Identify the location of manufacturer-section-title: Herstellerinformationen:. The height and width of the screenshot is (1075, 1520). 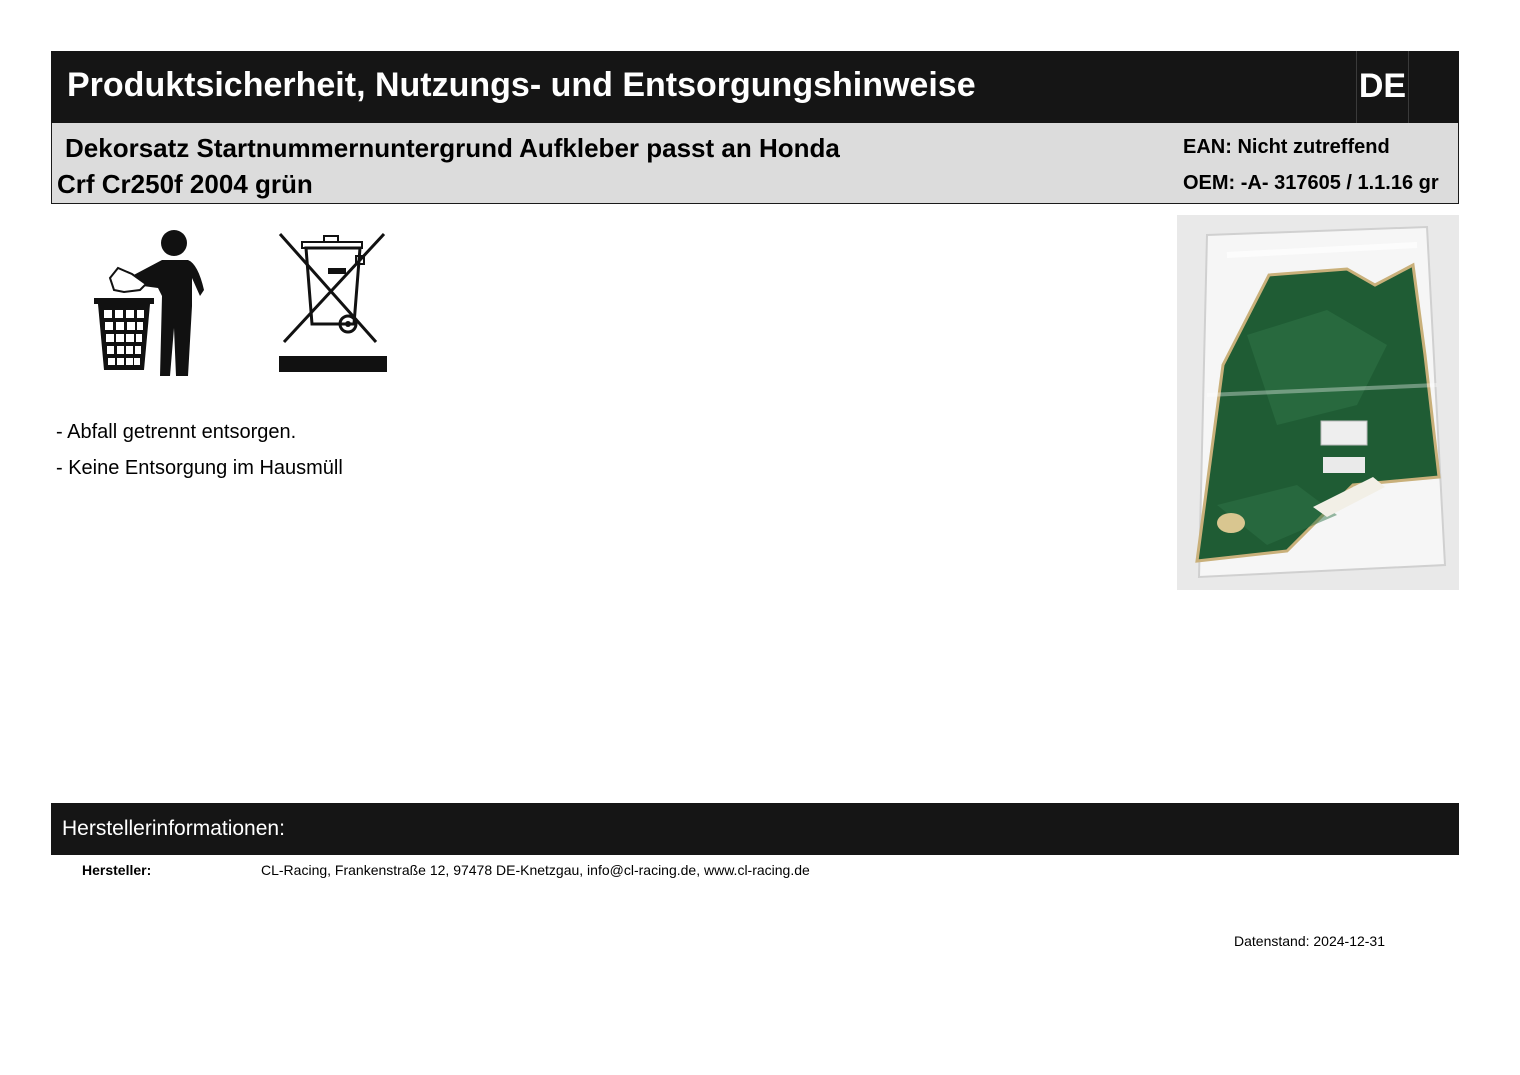
(173, 828).